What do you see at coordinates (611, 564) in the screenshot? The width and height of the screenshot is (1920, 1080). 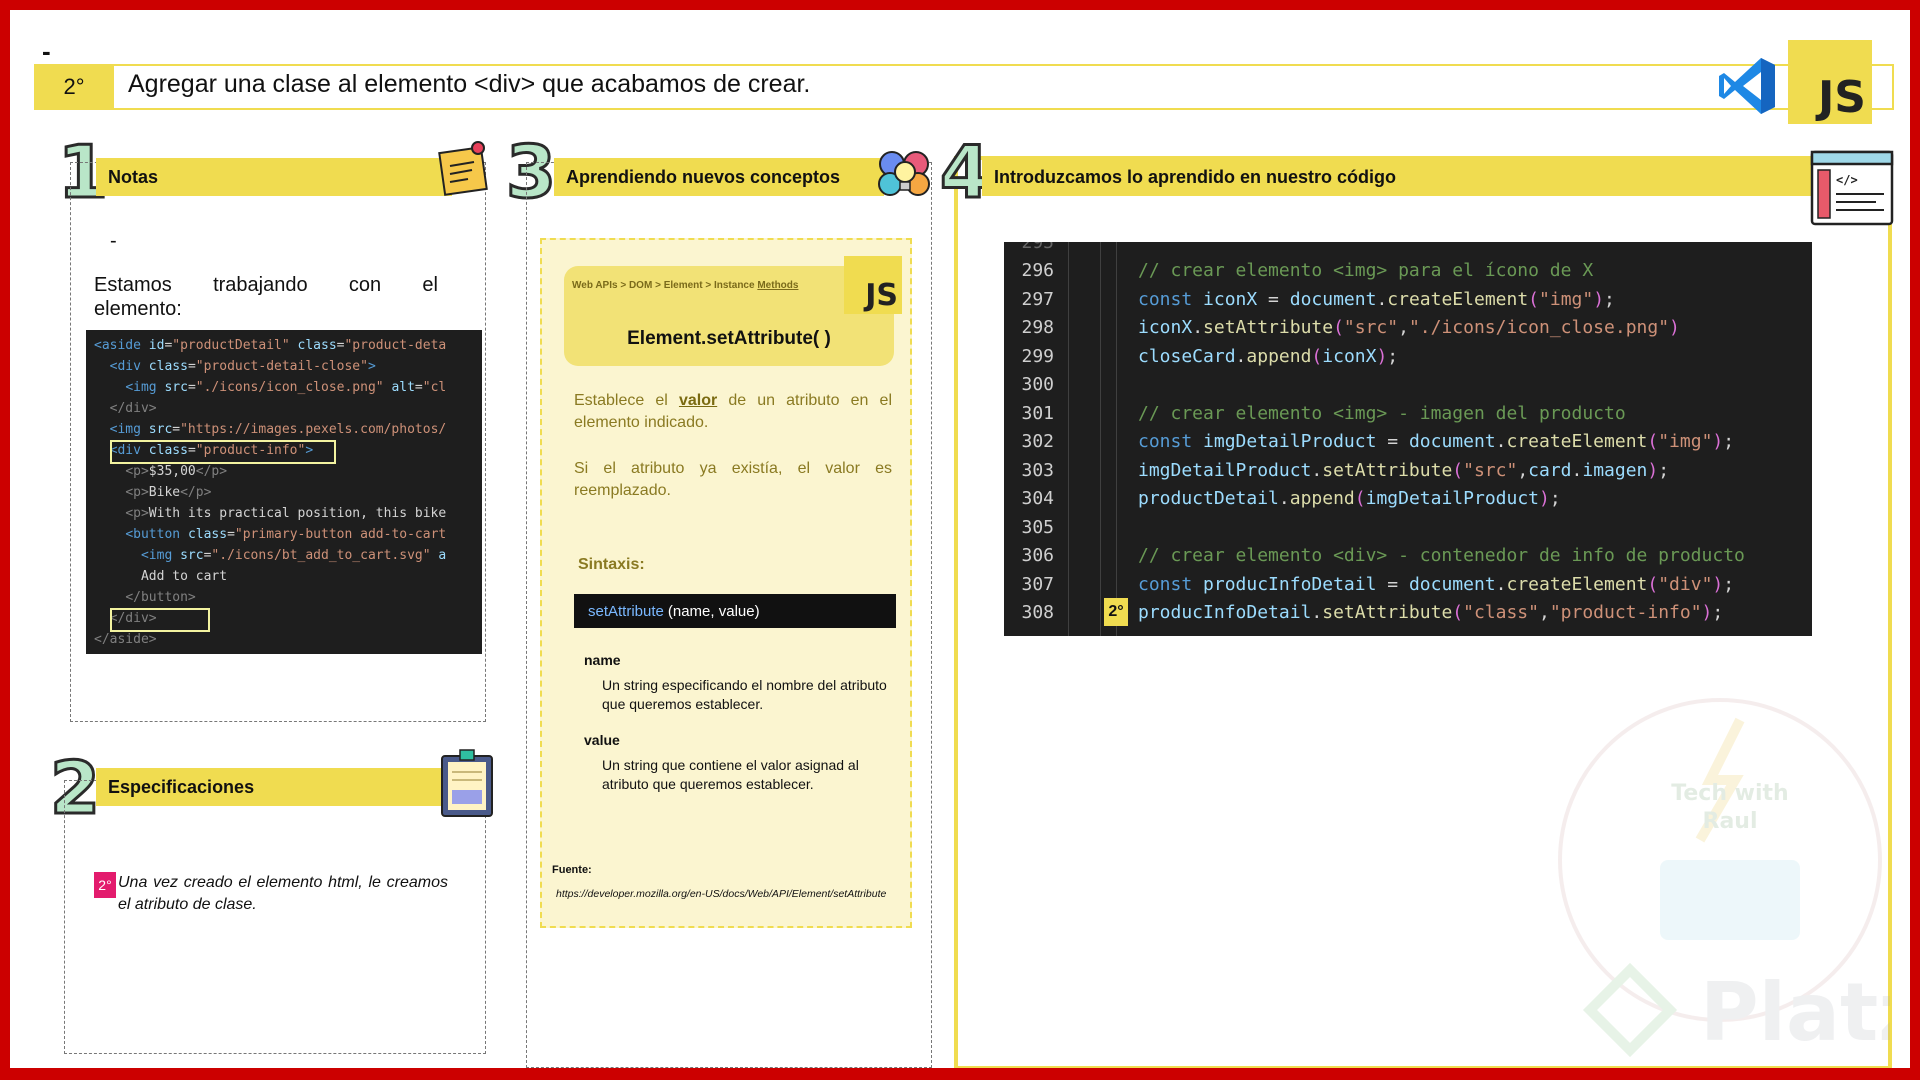 I see `mdn-syntax-label: Sintaxis:` at bounding box center [611, 564].